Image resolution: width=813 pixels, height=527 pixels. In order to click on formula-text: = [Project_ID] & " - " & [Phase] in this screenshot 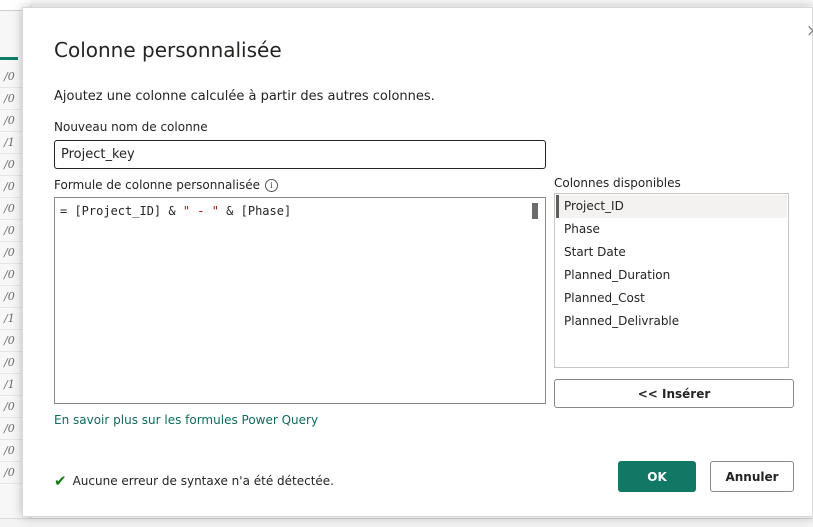, I will do `click(175, 211)`.